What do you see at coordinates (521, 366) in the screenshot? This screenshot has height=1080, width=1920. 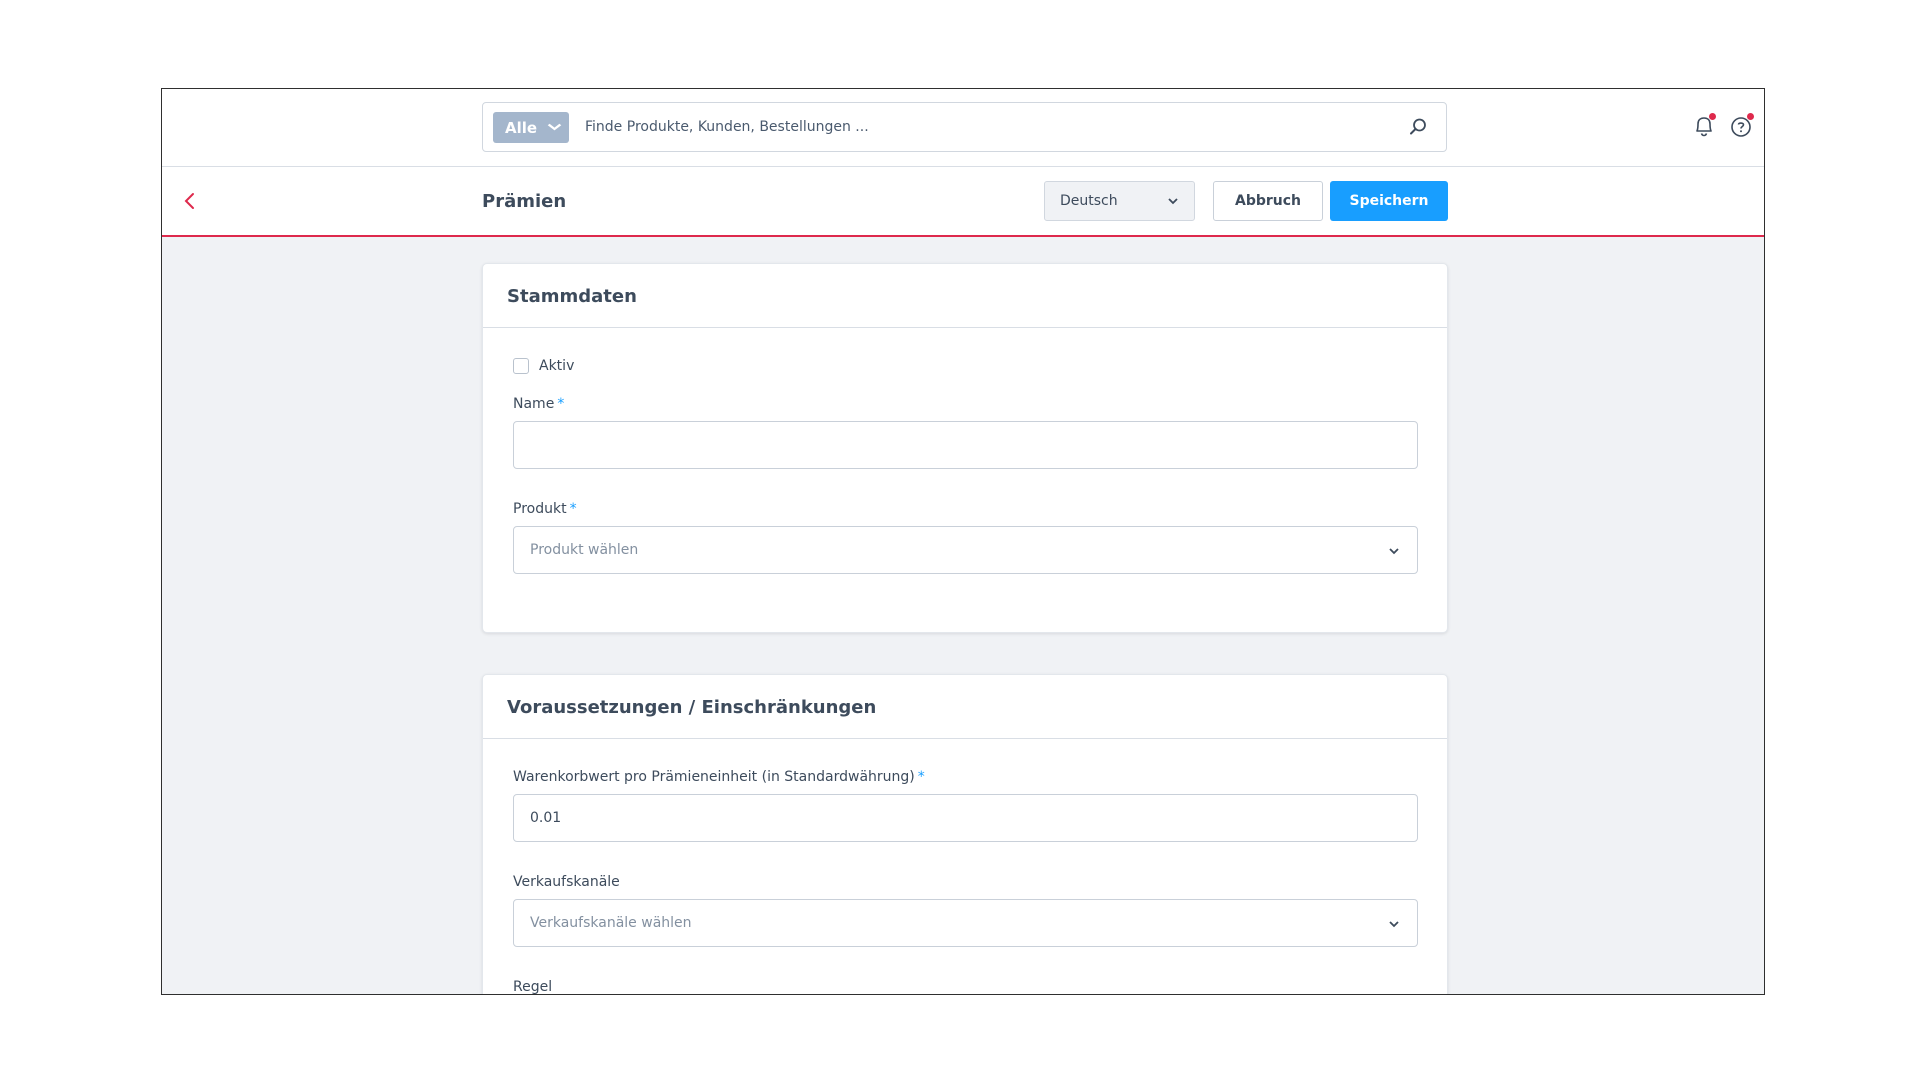 I see `active-checkbox` at bounding box center [521, 366].